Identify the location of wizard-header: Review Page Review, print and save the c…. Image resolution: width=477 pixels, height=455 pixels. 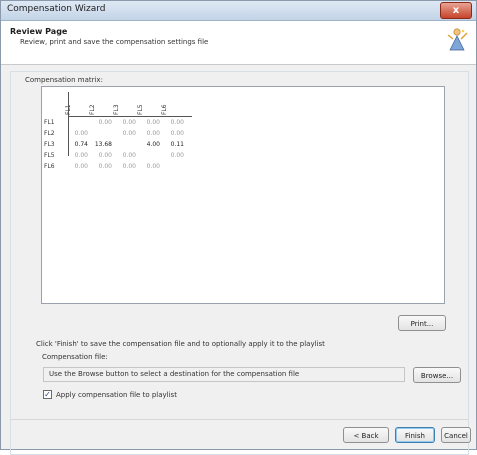
(238, 43).